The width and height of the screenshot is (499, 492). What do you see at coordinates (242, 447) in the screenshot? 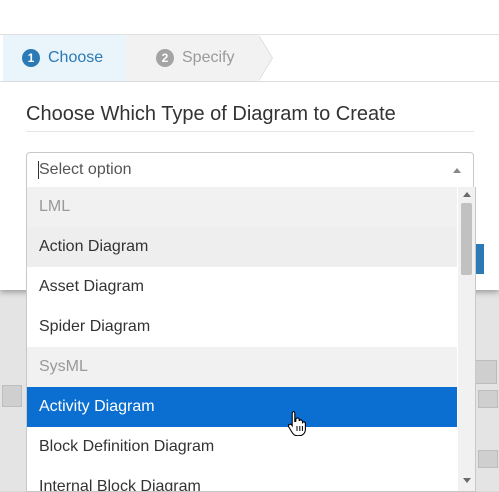
I see `option-block-definition-diagram: Block Definition Diagram` at bounding box center [242, 447].